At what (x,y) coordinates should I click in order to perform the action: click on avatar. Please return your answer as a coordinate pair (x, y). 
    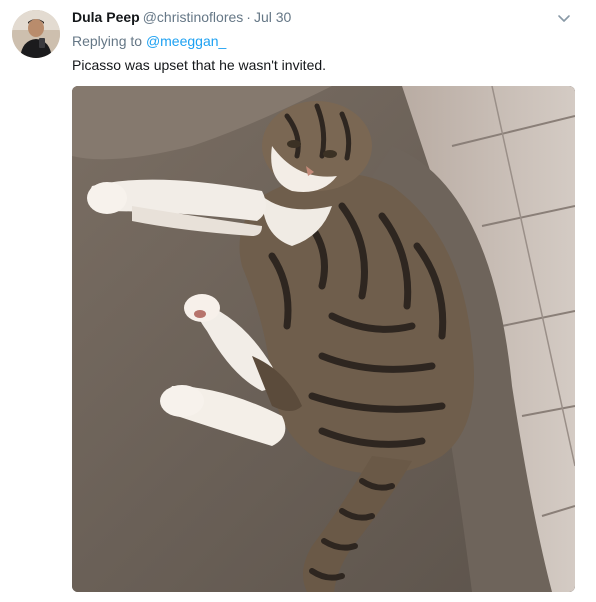
    Looking at the image, I should click on (36, 34).